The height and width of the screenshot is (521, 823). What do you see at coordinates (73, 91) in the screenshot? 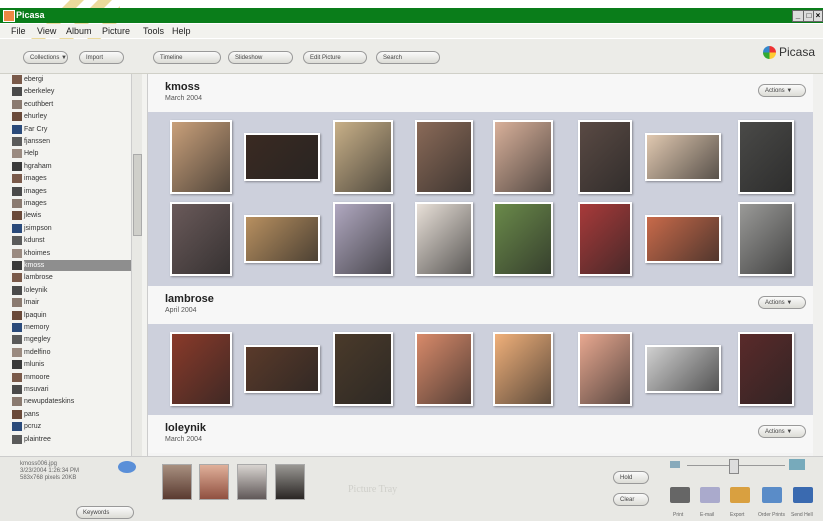
I see `sidebar-item: eberkeley` at bounding box center [73, 91].